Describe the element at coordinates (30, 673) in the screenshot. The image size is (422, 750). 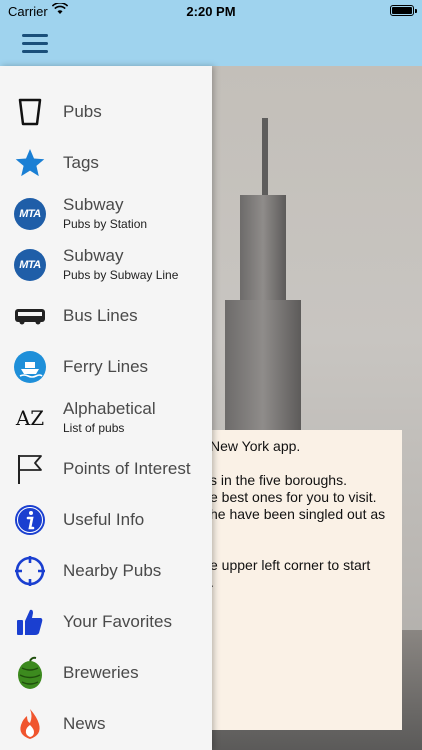
I see `hops-icon` at that location.